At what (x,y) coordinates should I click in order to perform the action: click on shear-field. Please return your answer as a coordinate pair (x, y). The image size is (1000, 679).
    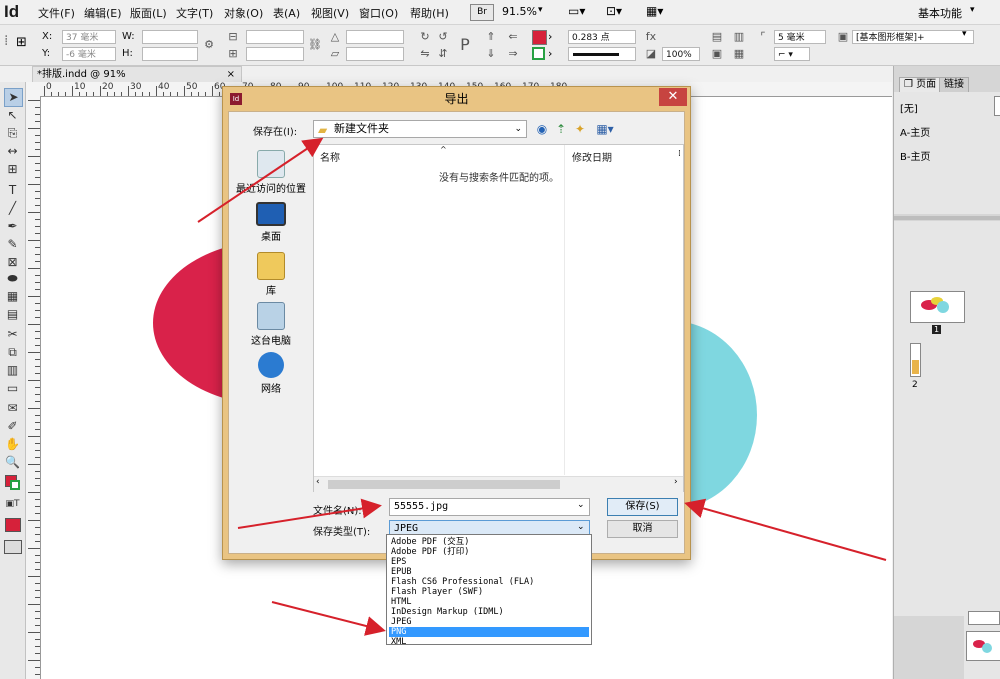
    Looking at the image, I should click on (375, 54).